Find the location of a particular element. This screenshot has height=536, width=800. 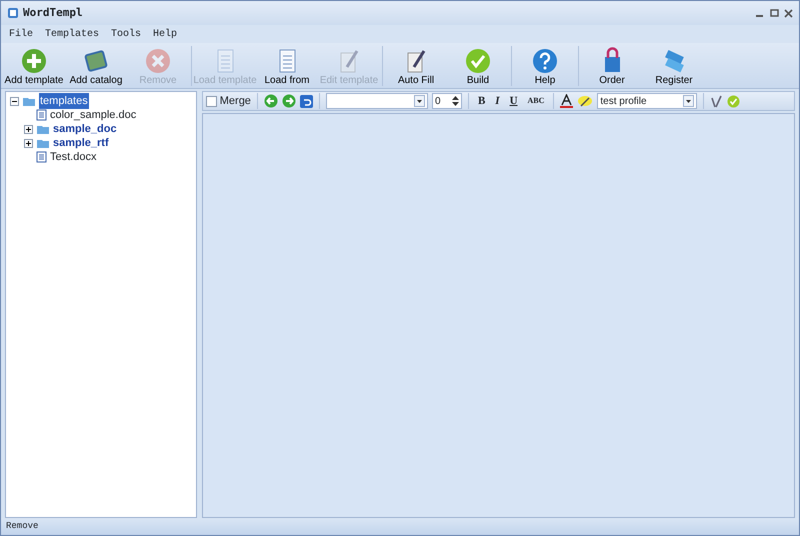

status-text: Remove is located at coordinates (22, 526).